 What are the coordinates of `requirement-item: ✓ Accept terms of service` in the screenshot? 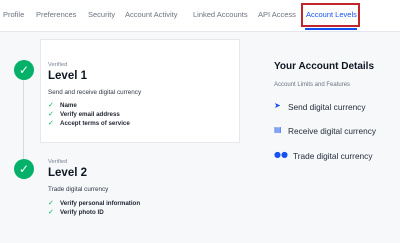 It's located at (89, 123).